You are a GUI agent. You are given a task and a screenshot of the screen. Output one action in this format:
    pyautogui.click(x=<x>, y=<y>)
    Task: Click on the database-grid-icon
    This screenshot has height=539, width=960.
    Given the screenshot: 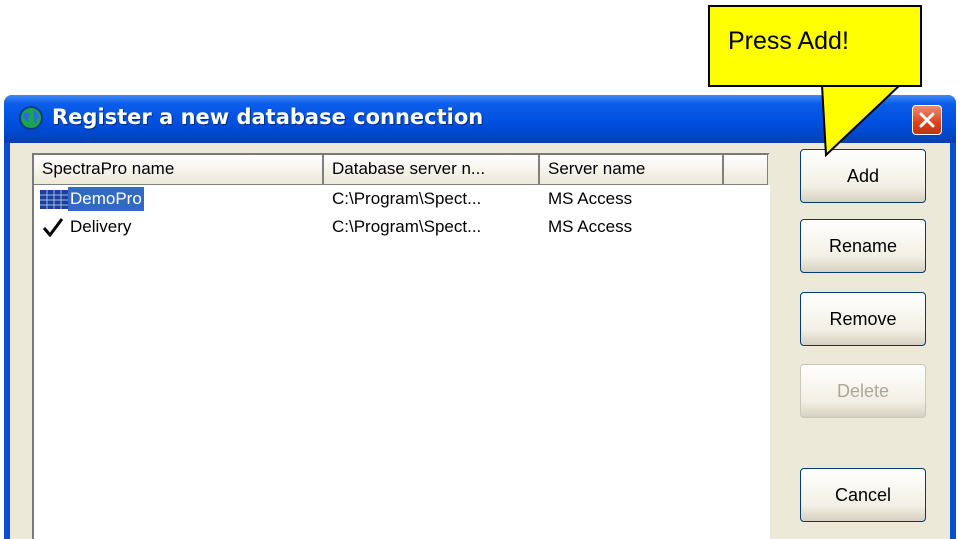 What is the action you would take?
    pyautogui.click(x=54, y=199)
    